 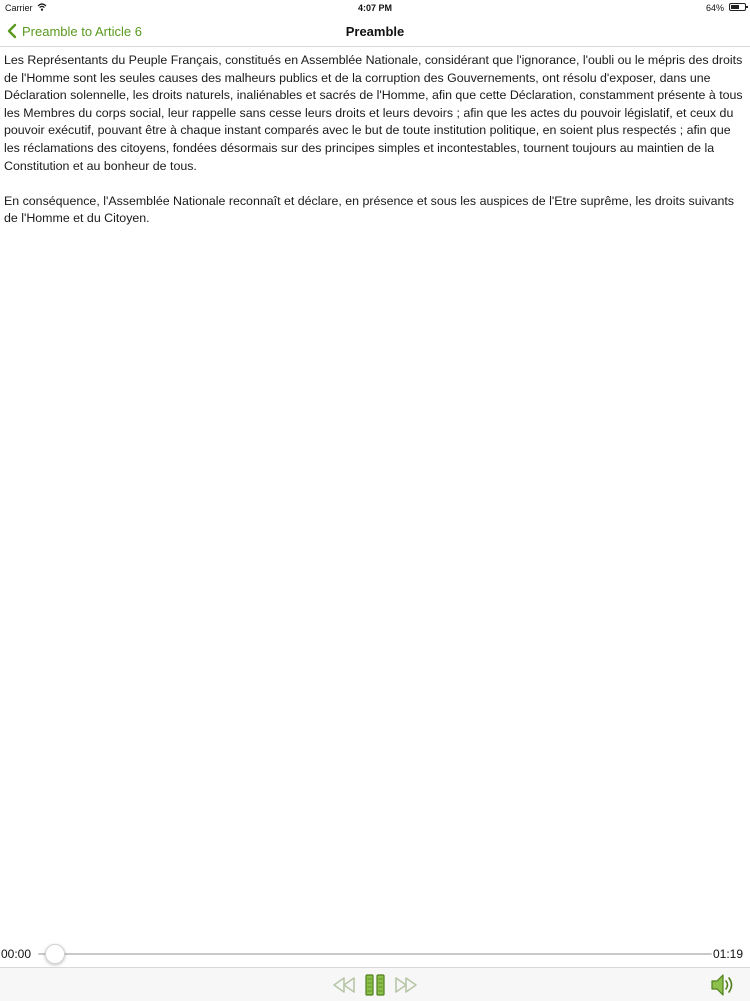 I want to click on progress-track, so click(x=375, y=954).